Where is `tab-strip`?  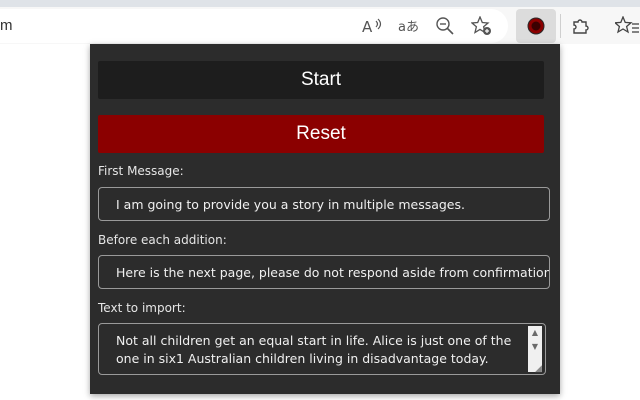 tab-strip is located at coordinates (320, 3).